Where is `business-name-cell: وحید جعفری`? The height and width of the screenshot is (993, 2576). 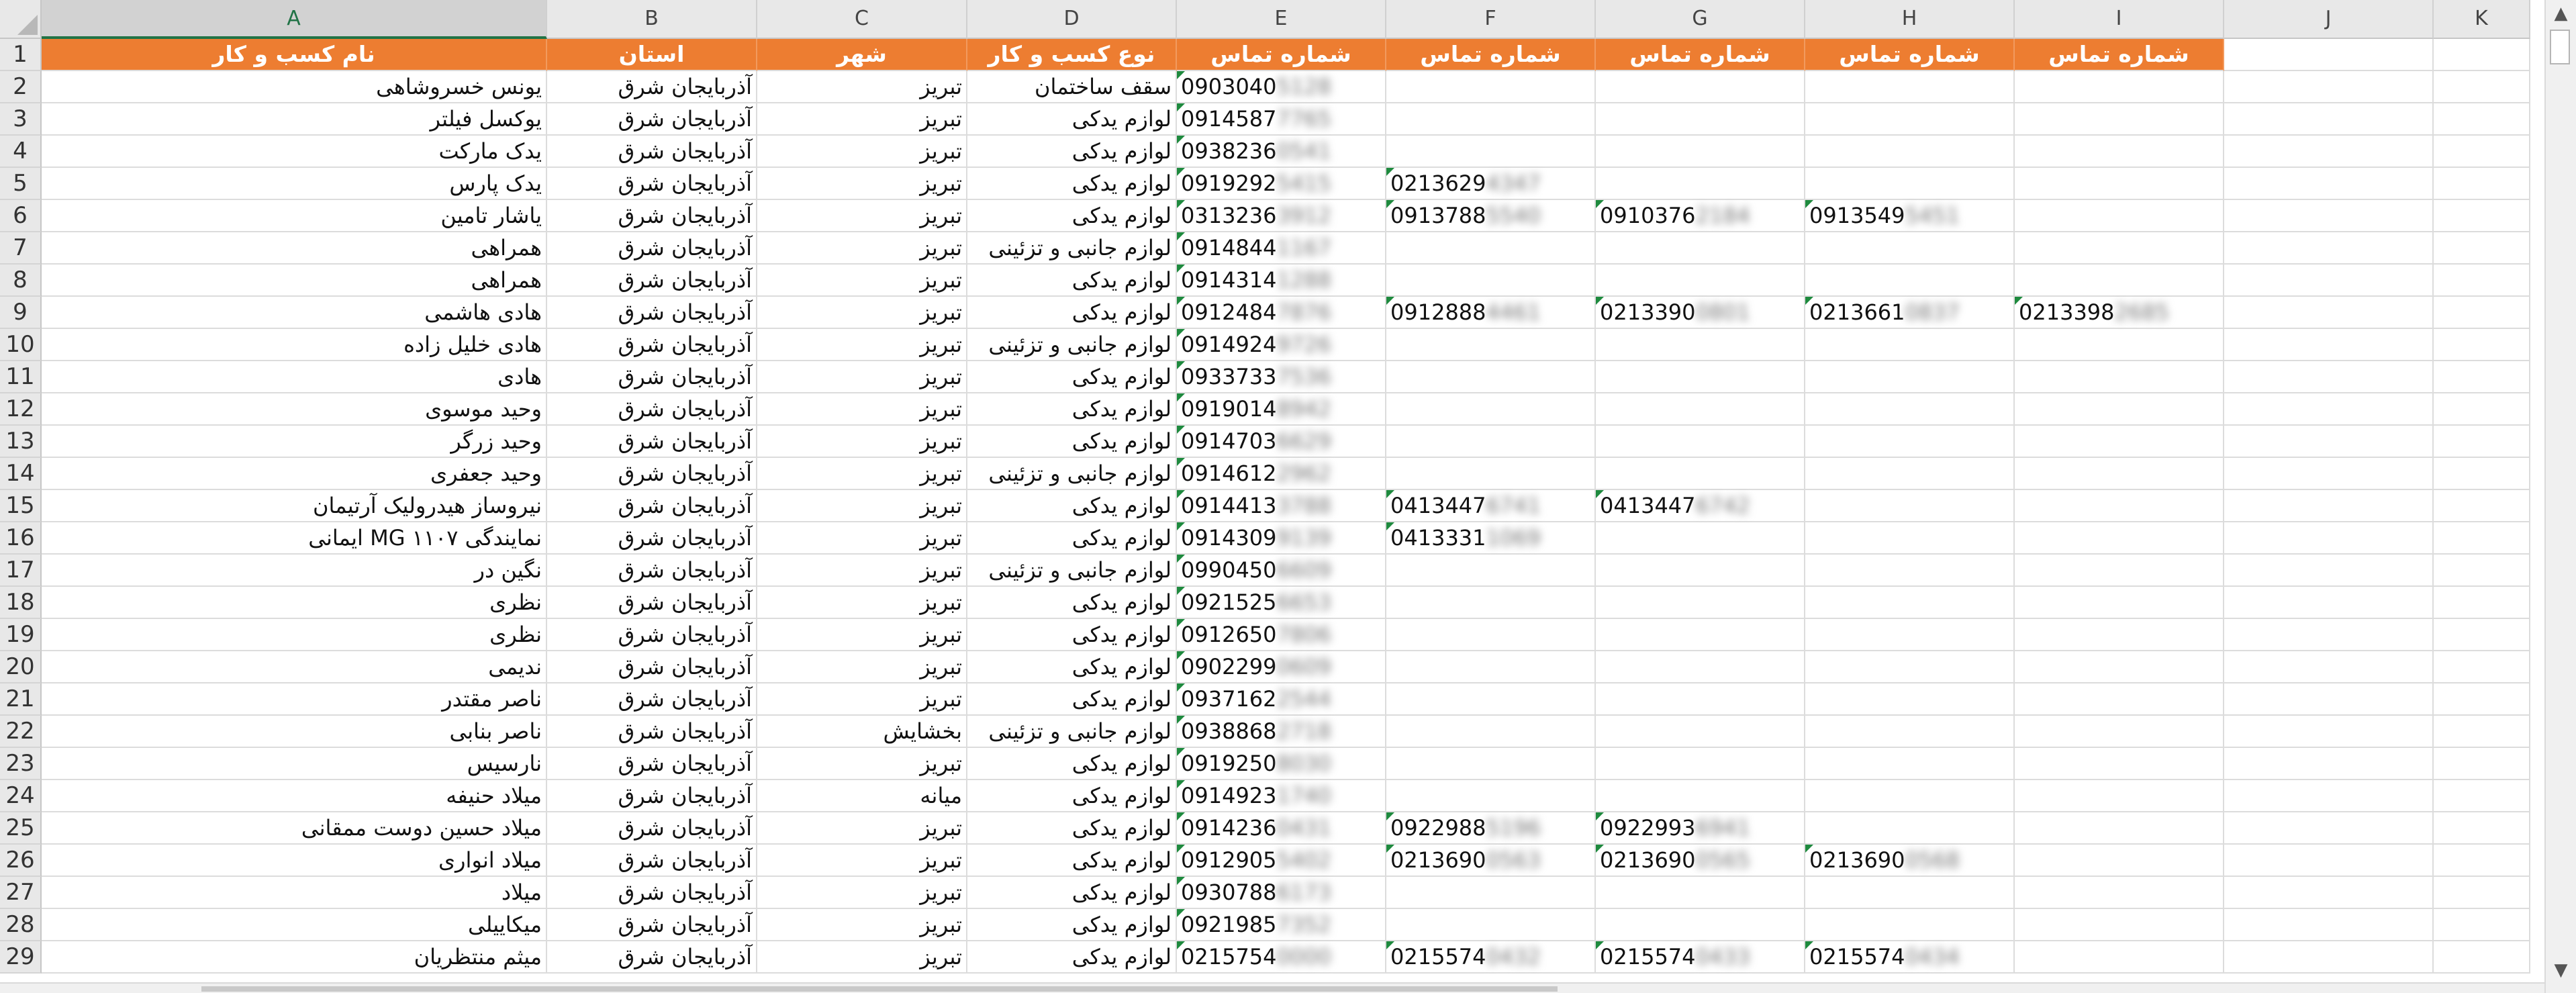 business-name-cell: وحید جعفری is located at coordinates (294, 474).